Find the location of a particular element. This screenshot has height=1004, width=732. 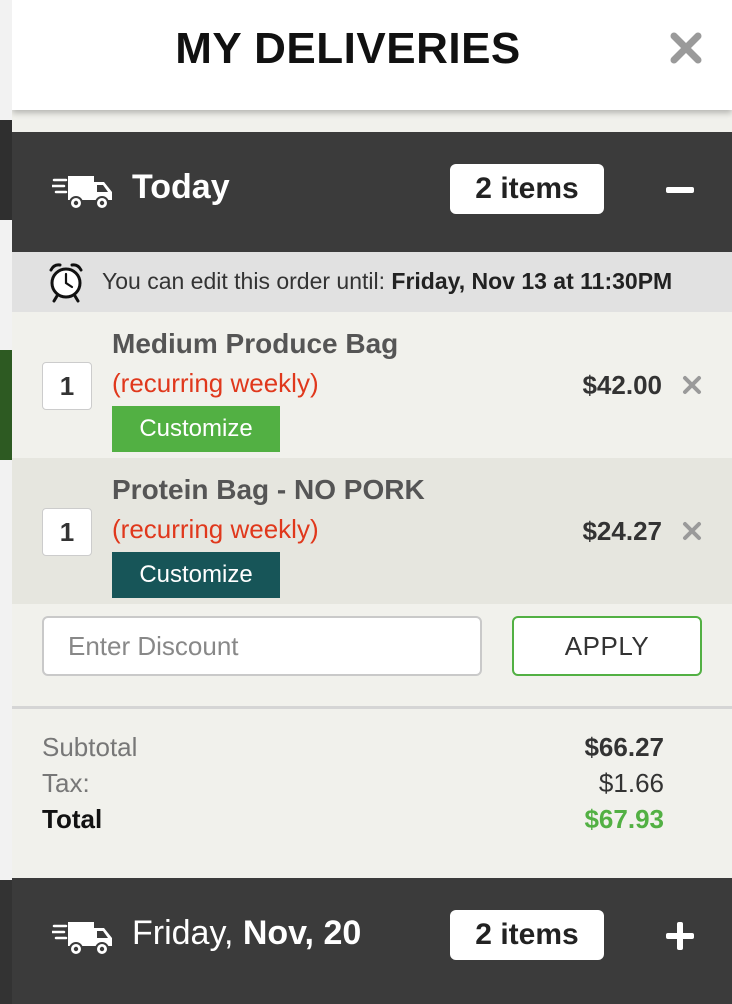

tax-label: Tax: is located at coordinates (66, 783).